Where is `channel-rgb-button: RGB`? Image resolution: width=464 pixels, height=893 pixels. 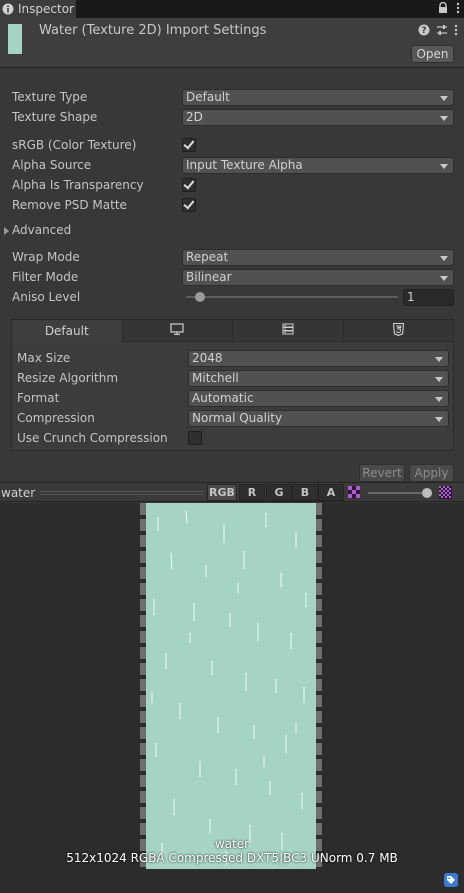 channel-rgb-button: RGB is located at coordinates (222, 492).